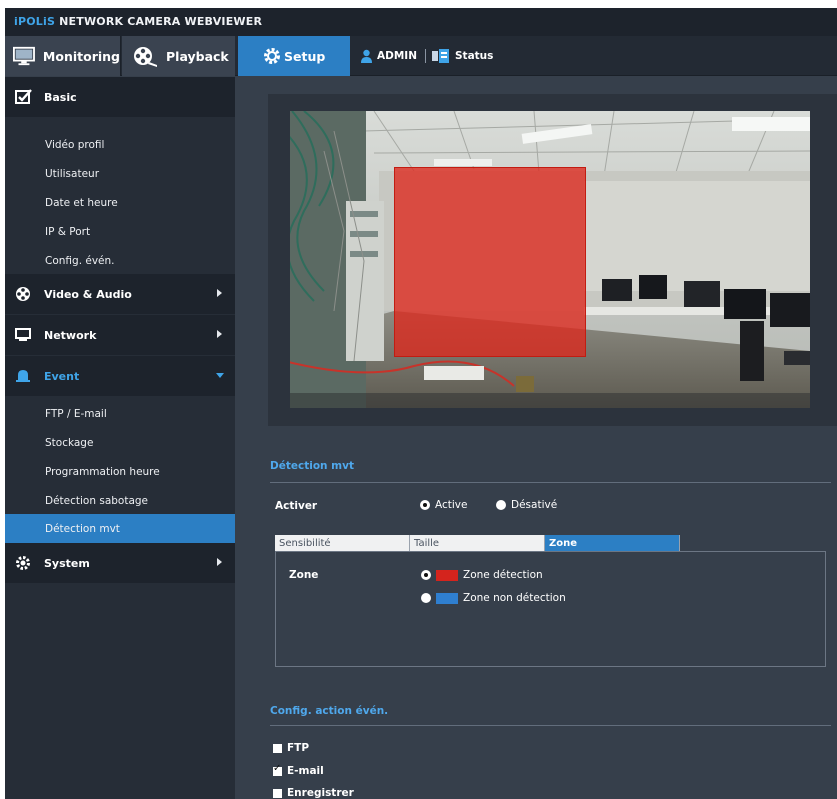 The width and height of the screenshot is (837, 799). What do you see at coordinates (534, 505) in the screenshot?
I see `radio-desactive-label: Désativé` at bounding box center [534, 505].